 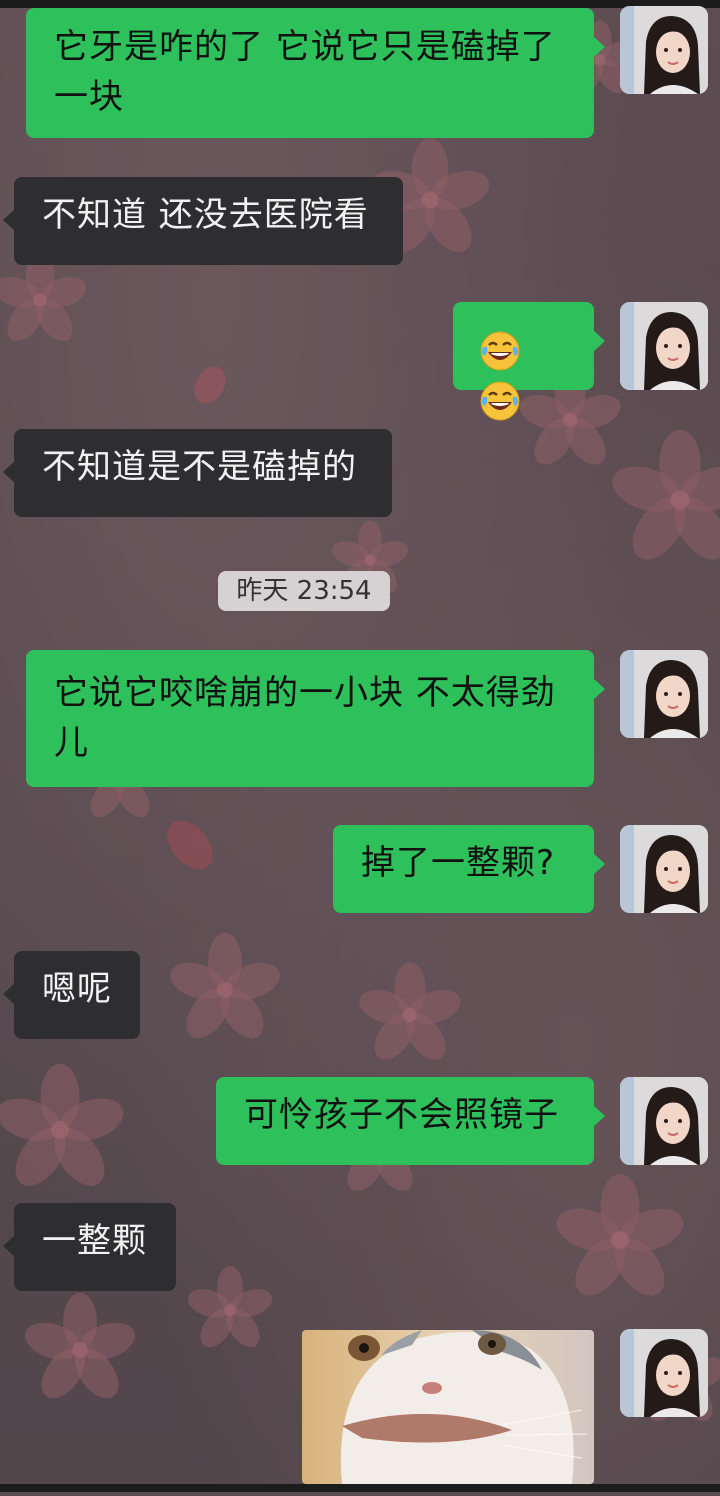 I want to click on incoming-message: 不知道是不是磕掉的, so click(x=197, y=473).